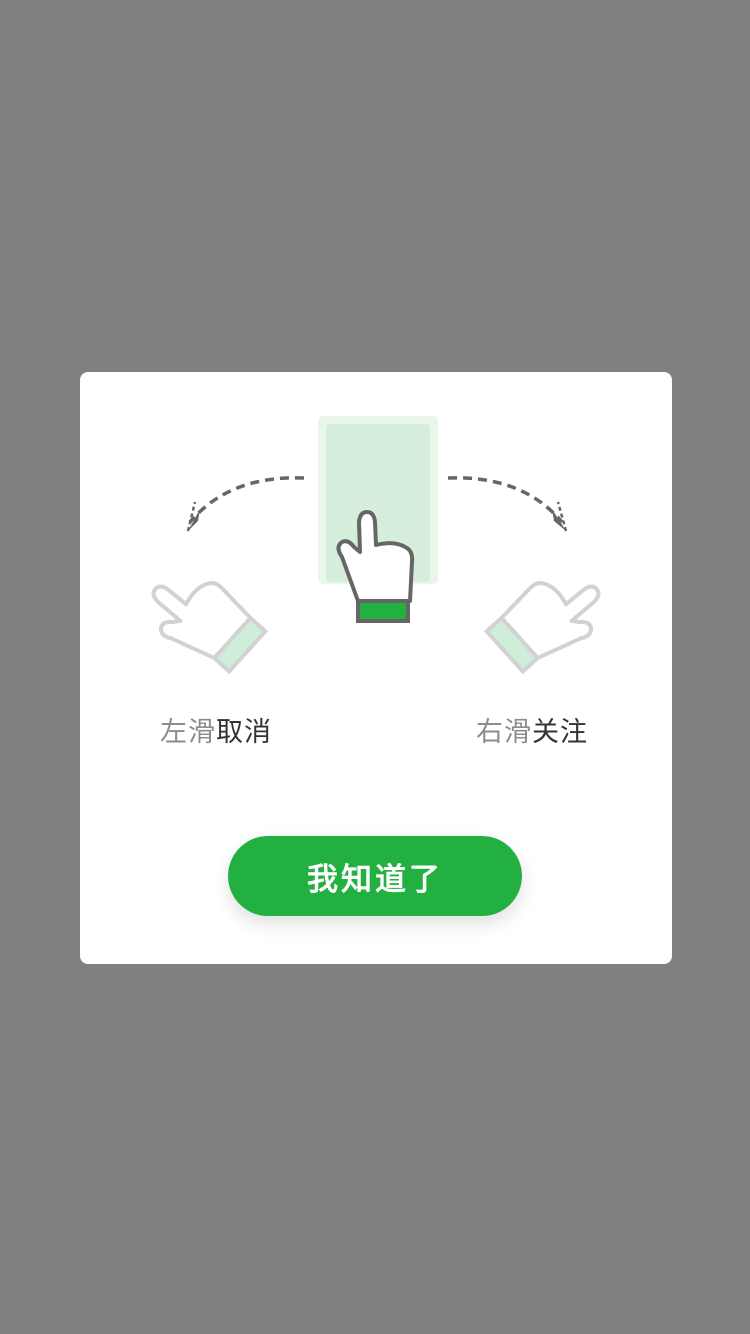 The width and height of the screenshot is (750, 1334). Describe the element at coordinates (504, 732) in the screenshot. I see `swipe-right-prefix: 右滑` at that location.